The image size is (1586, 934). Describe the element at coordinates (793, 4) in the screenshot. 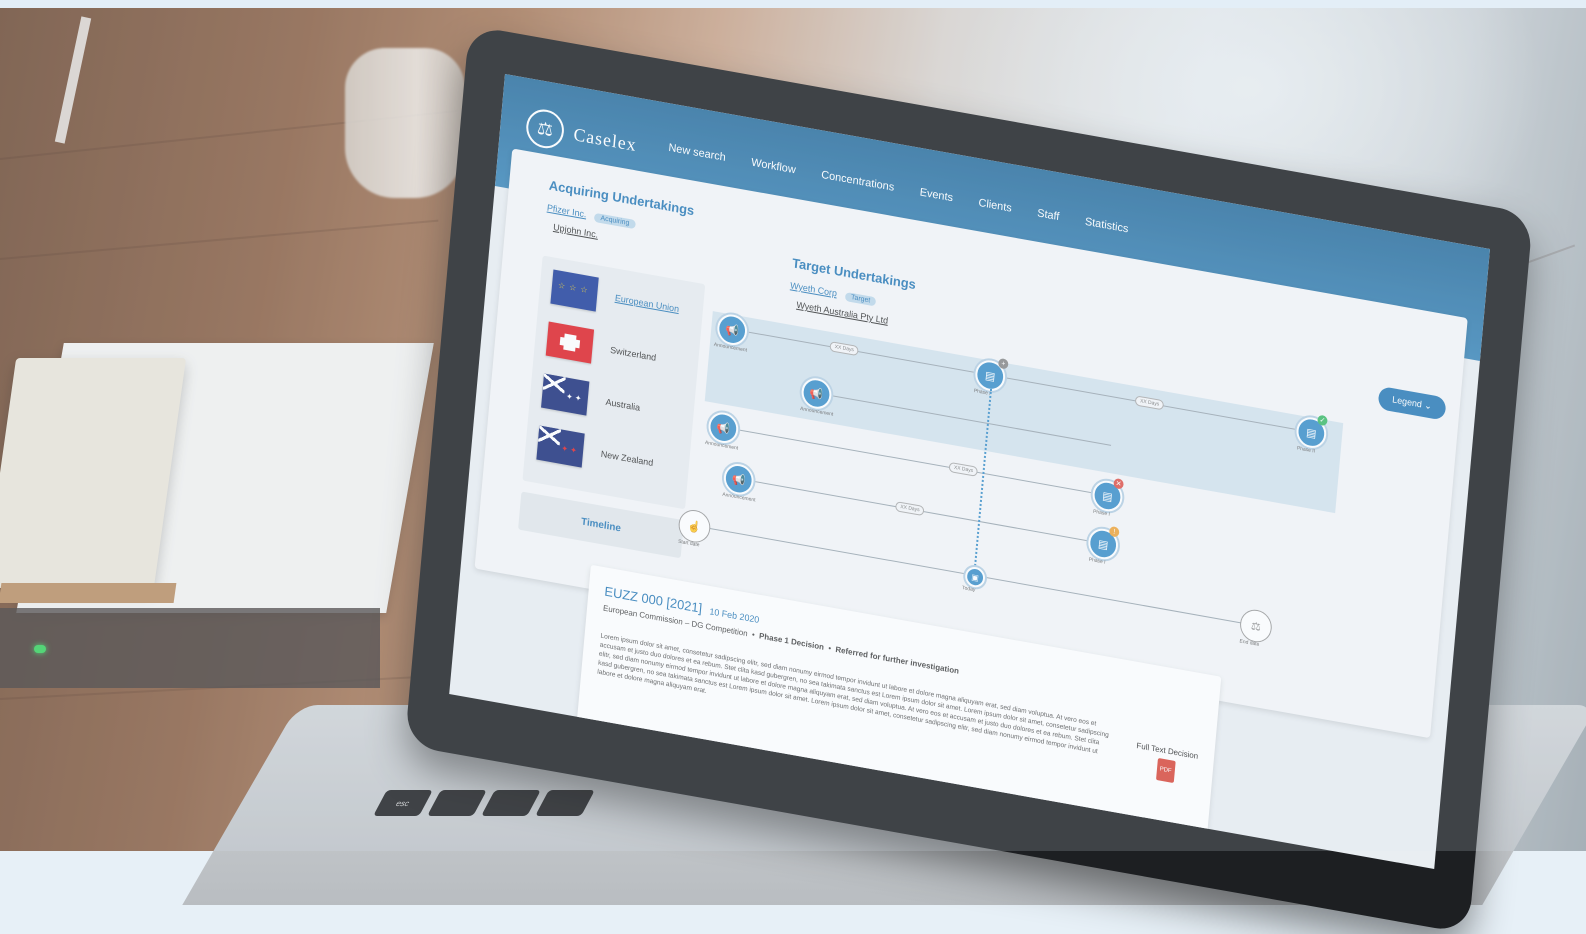

I see `top-border` at that location.